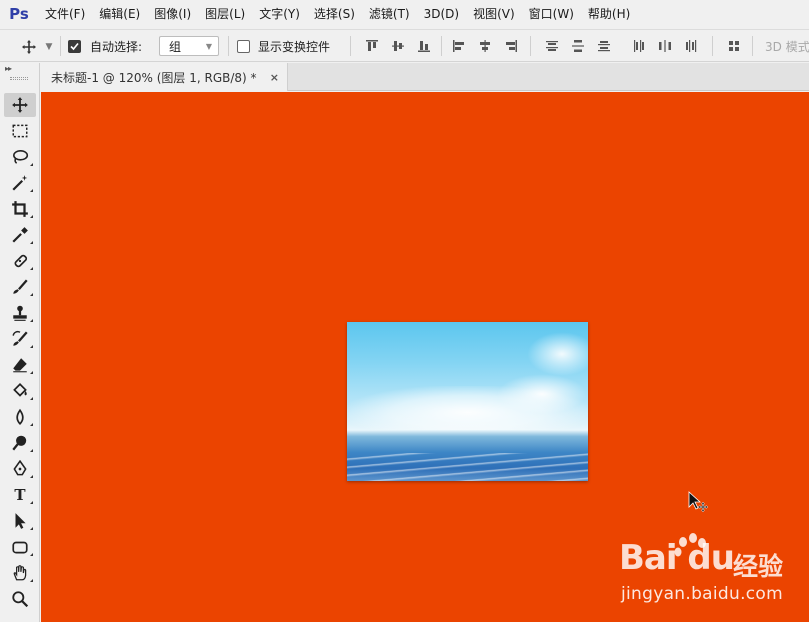 Image resolution: width=809 pixels, height=622 pixels. Describe the element at coordinates (334, 14) in the screenshot. I see `menu-select: 选择(S)` at that location.